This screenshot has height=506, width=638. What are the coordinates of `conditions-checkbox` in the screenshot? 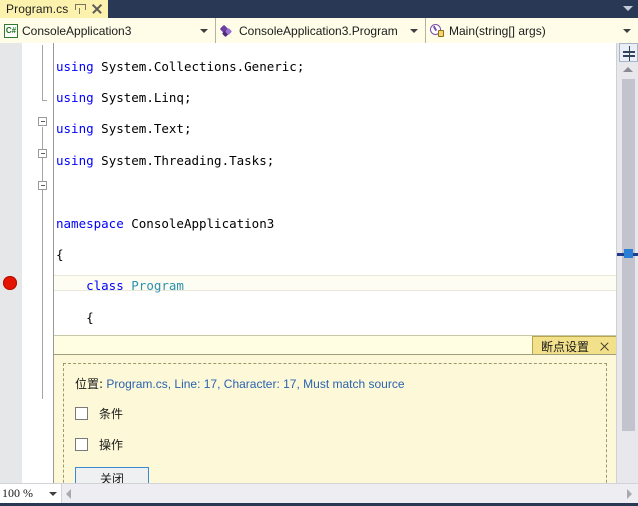 It's located at (81, 413).